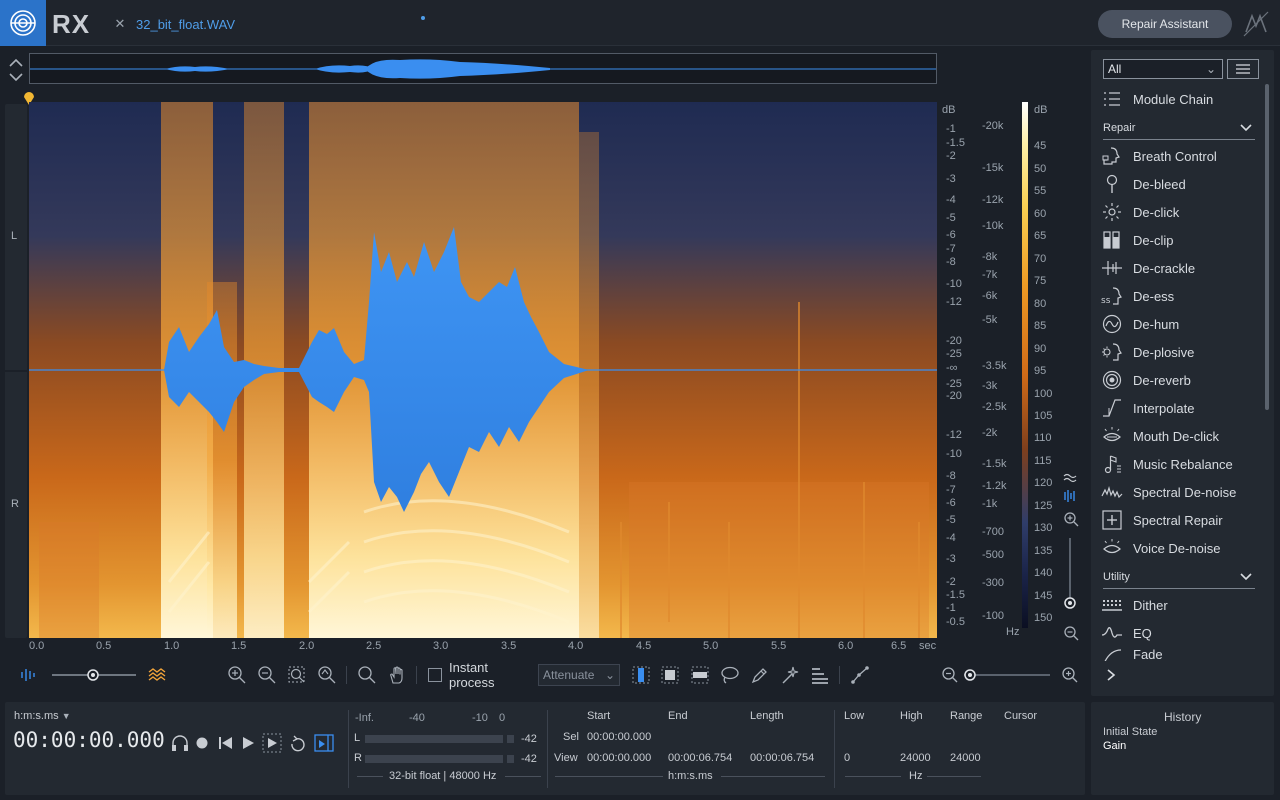  I want to click on hz-tick: -1.2k, so click(994, 486).